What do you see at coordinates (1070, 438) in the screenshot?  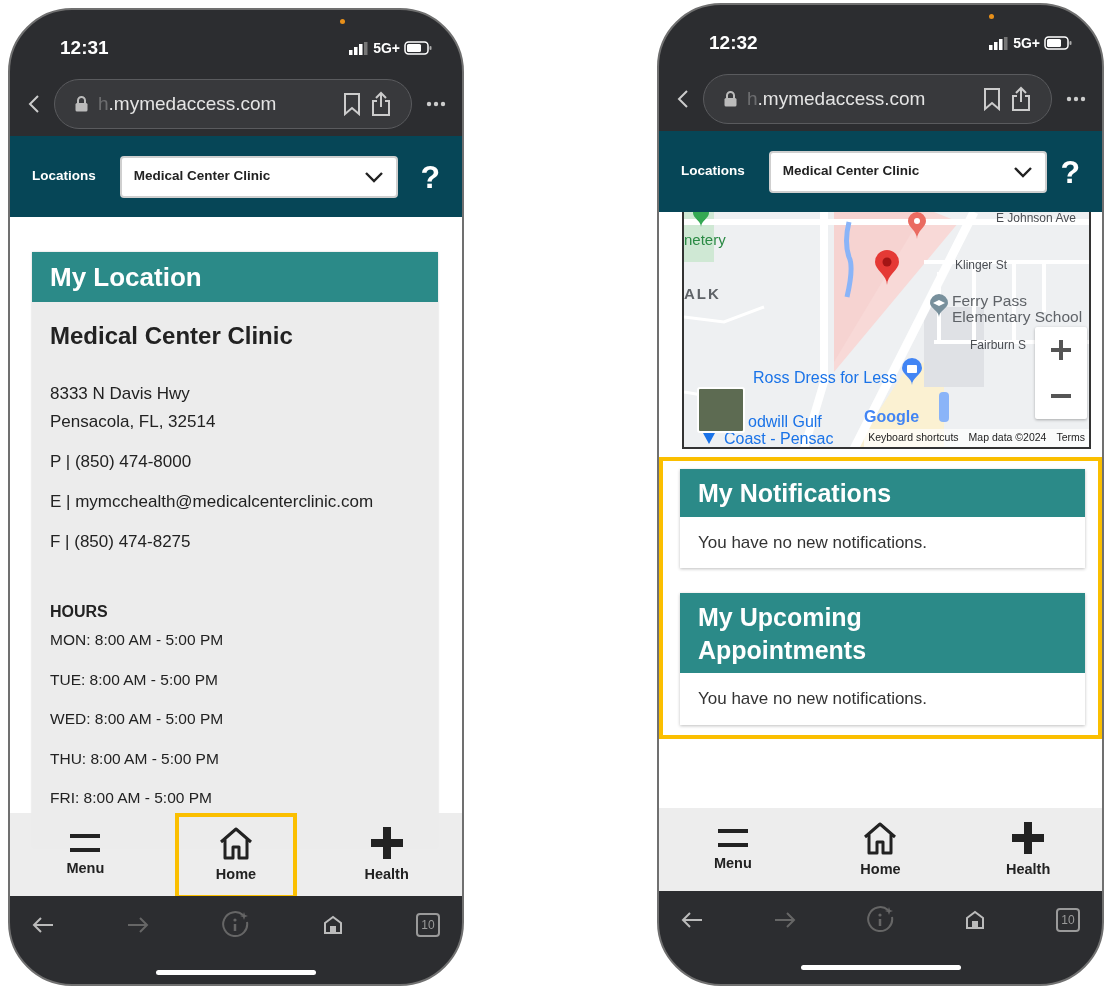 I see `map-attribution: Terms` at bounding box center [1070, 438].